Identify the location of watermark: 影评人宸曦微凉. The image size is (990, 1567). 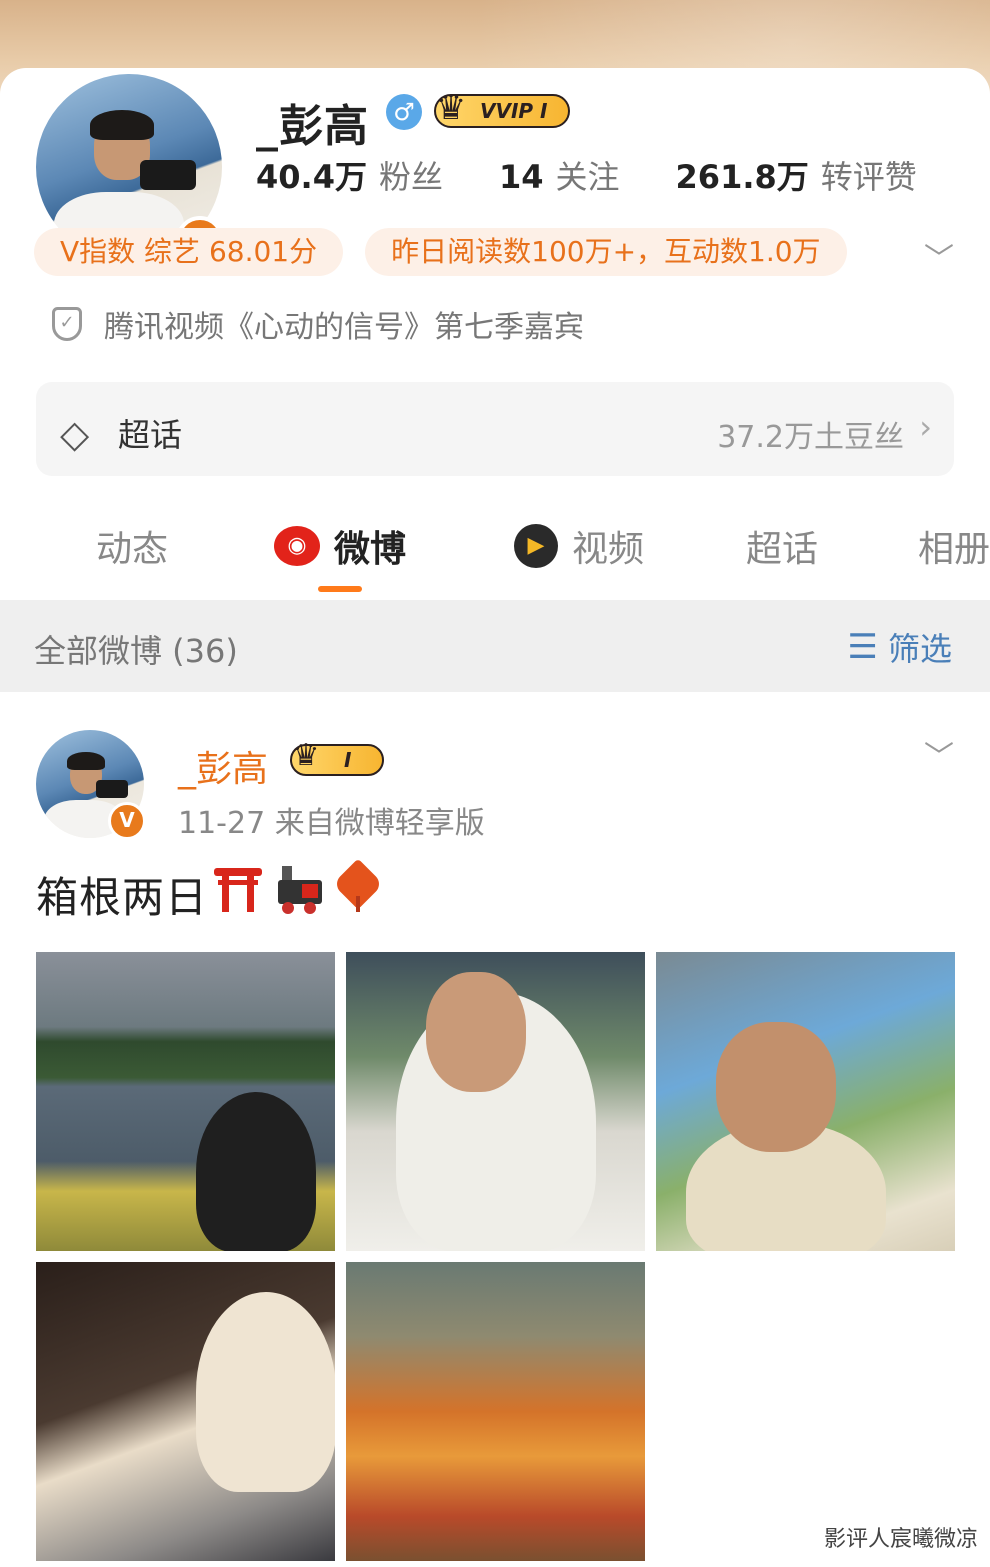
(900, 1539).